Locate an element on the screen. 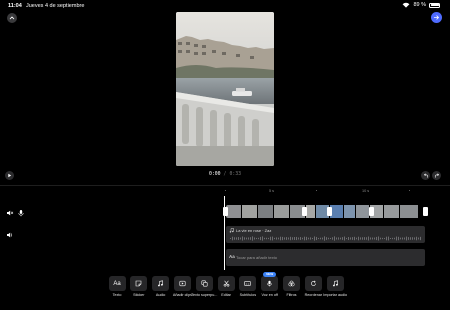  tool-voice-over: NEW Voz en off is located at coordinates (269, 289).